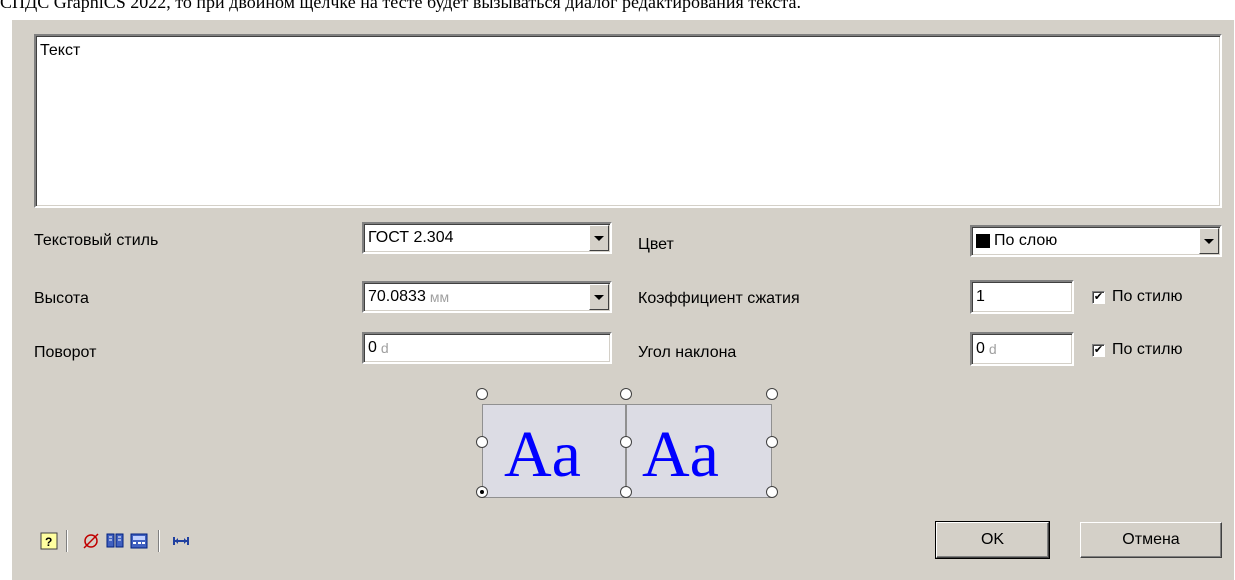 This screenshot has width=1235, height=580. Describe the element at coordinates (487, 348) in the screenshot. I see `rotation-input: 0 d` at that location.